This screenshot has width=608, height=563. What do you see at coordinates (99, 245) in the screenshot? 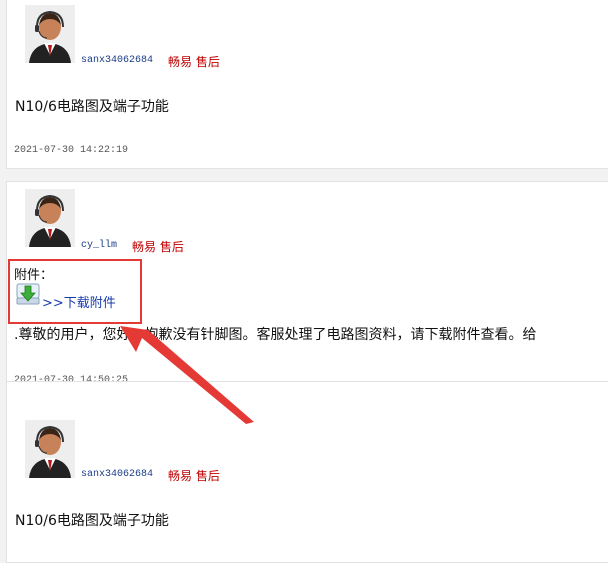
I see `username: cy_llm` at bounding box center [99, 245].